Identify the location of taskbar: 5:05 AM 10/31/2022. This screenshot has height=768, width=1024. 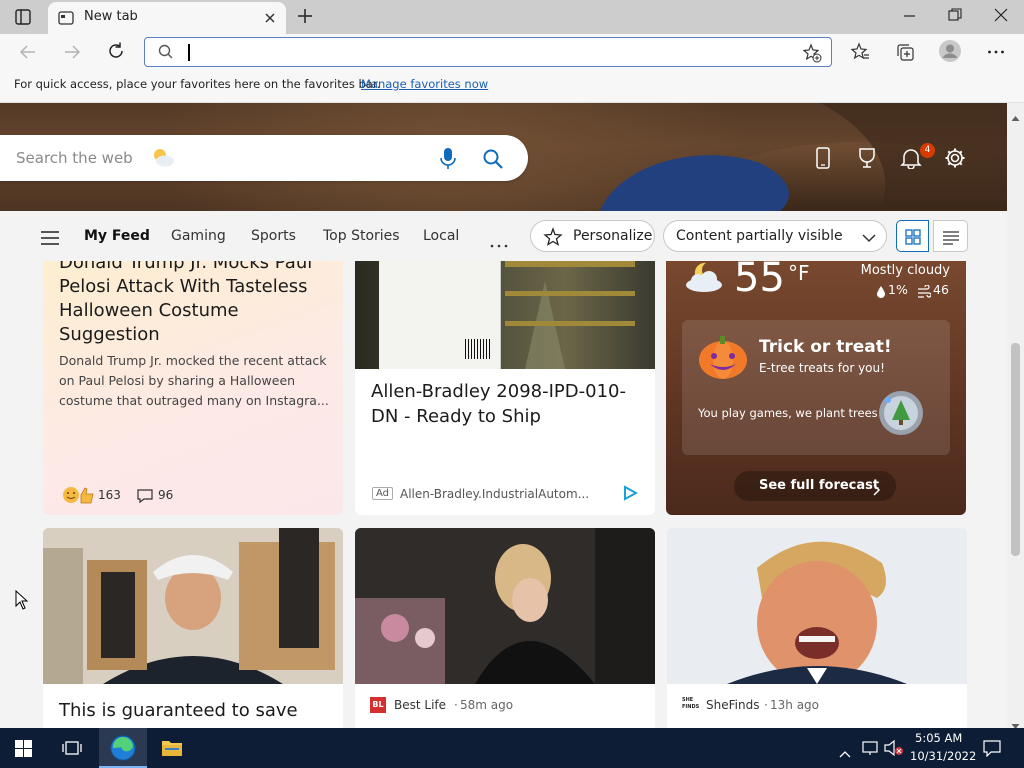
(512, 748).